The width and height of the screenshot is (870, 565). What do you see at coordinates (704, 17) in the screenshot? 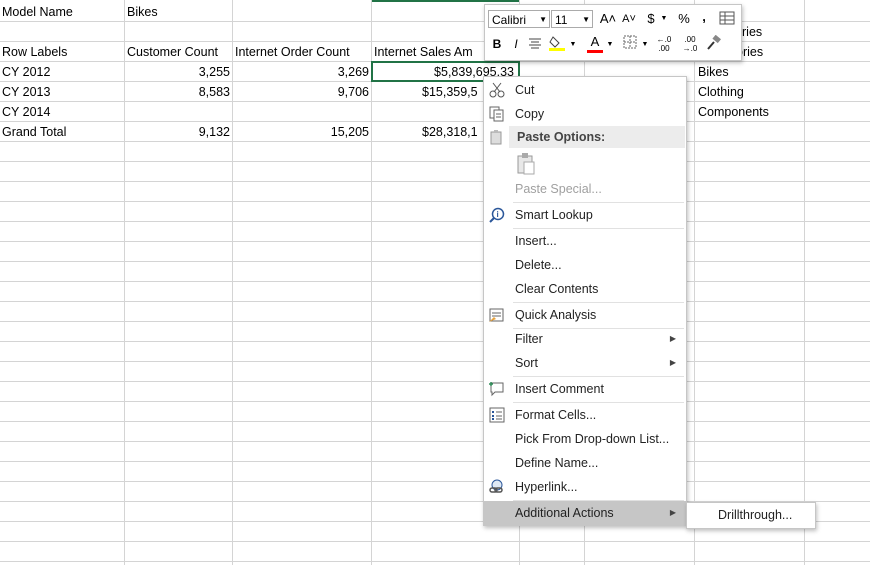
I see `comma-style-button: ,` at bounding box center [704, 17].